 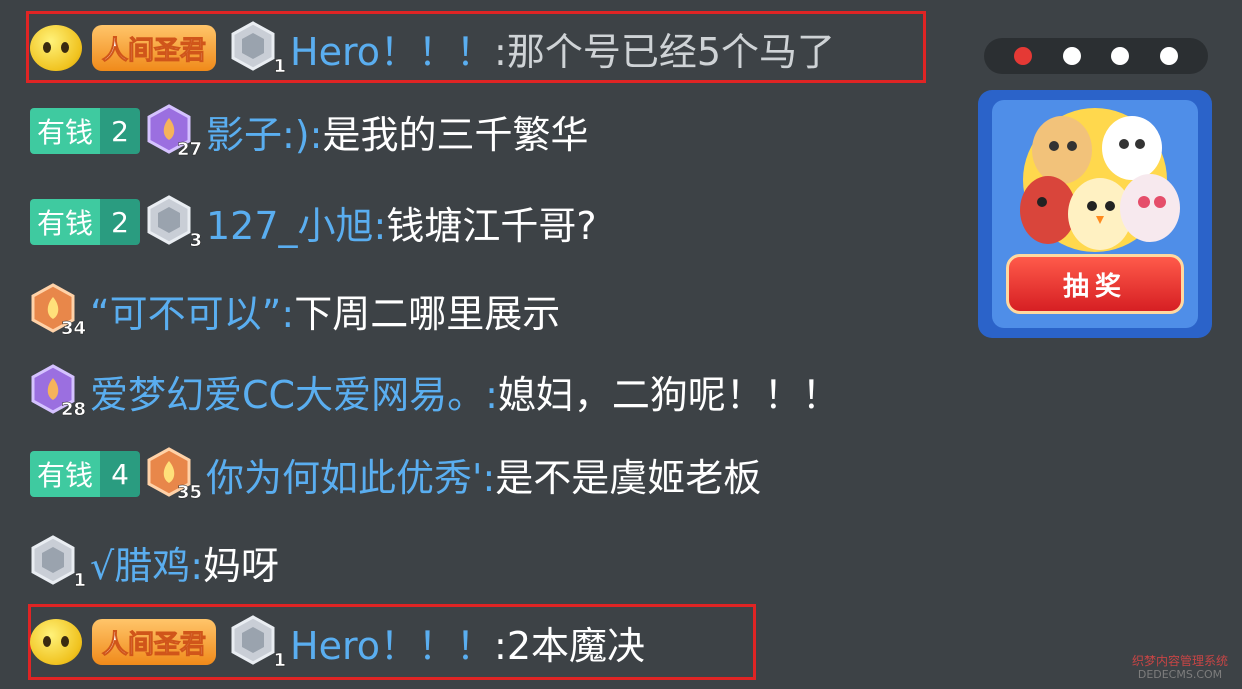 I want to click on message-text: 下周二哪里展示, so click(x=427, y=313).